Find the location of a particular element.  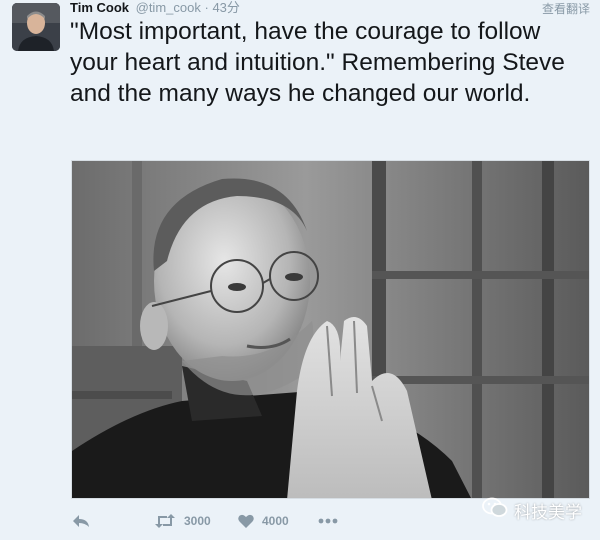

retweet-button: 3000 is located at coordinates (182, 521).